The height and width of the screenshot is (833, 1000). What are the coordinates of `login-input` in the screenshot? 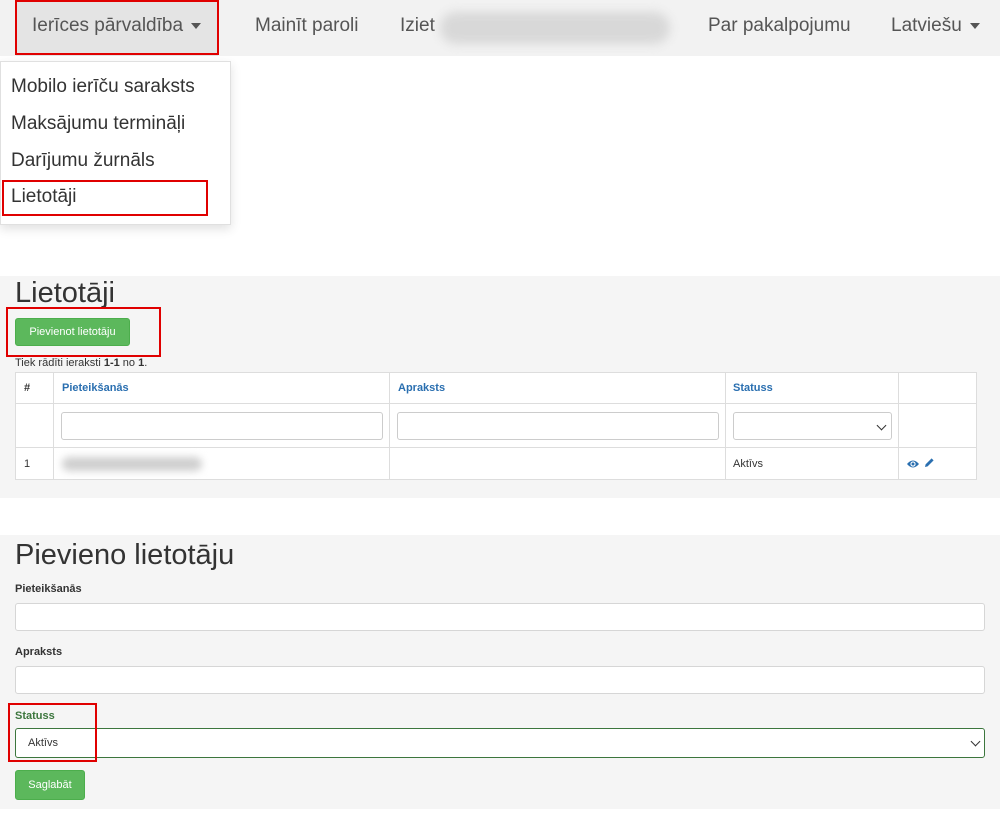 It's located at (500, 617).